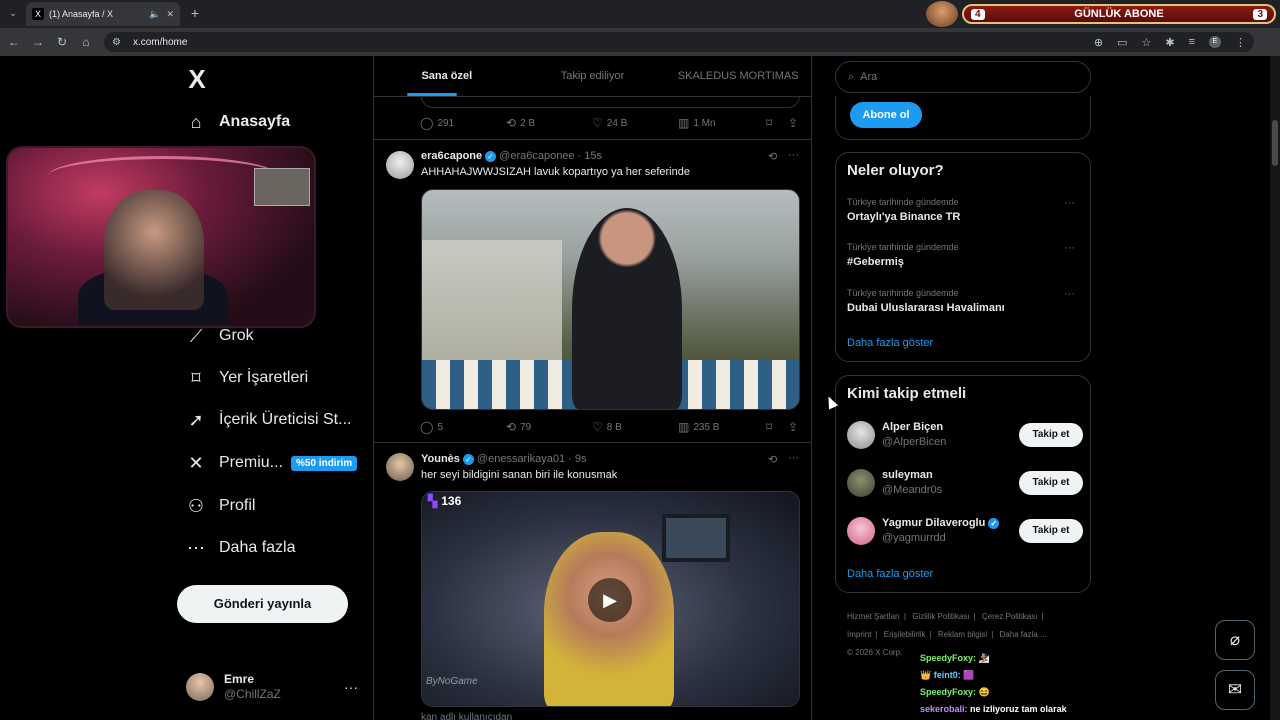  I want to click on like-button: ♡ 8 B, so click(635, 427).